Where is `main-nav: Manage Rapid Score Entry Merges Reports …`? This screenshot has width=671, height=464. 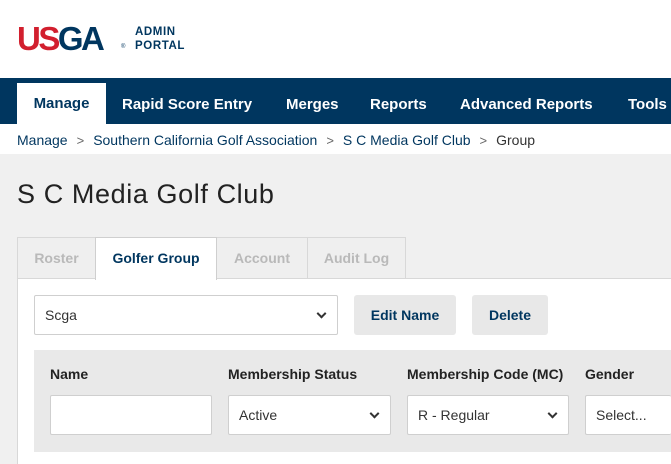
main-nav: Manage Rapid Score Entry Merges Reports … is located at coordinates (335, 101).